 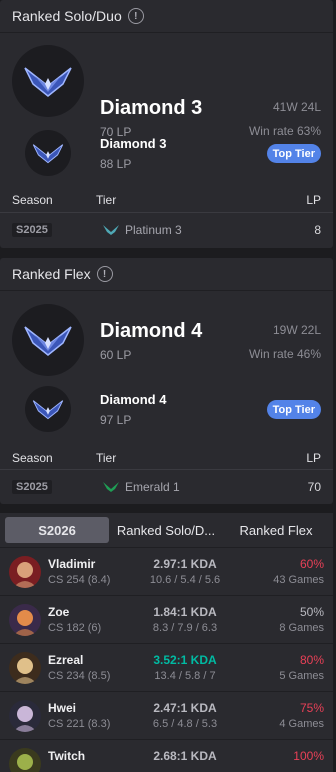 I want to click on champion-winrate: 60%, so click(x=311, y=564).